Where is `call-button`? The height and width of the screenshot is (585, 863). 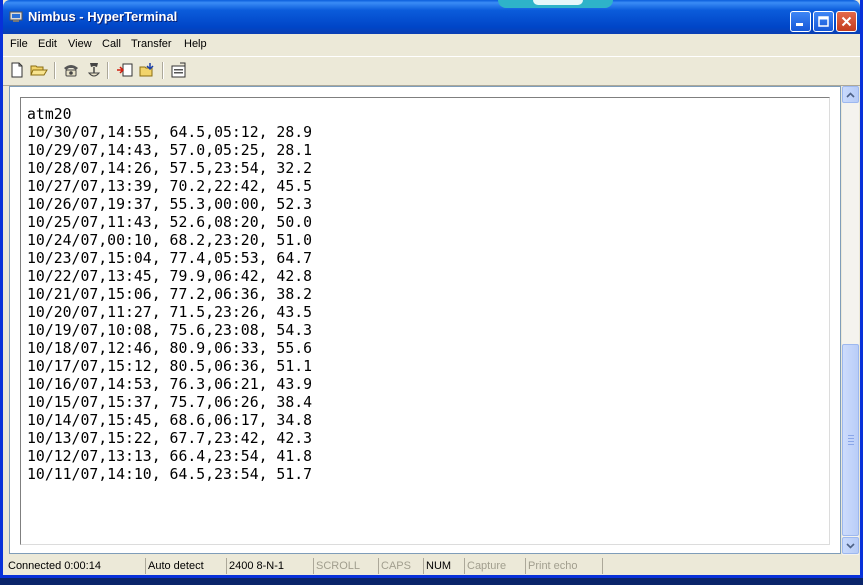
call-button is located at coordinates (71, 70).